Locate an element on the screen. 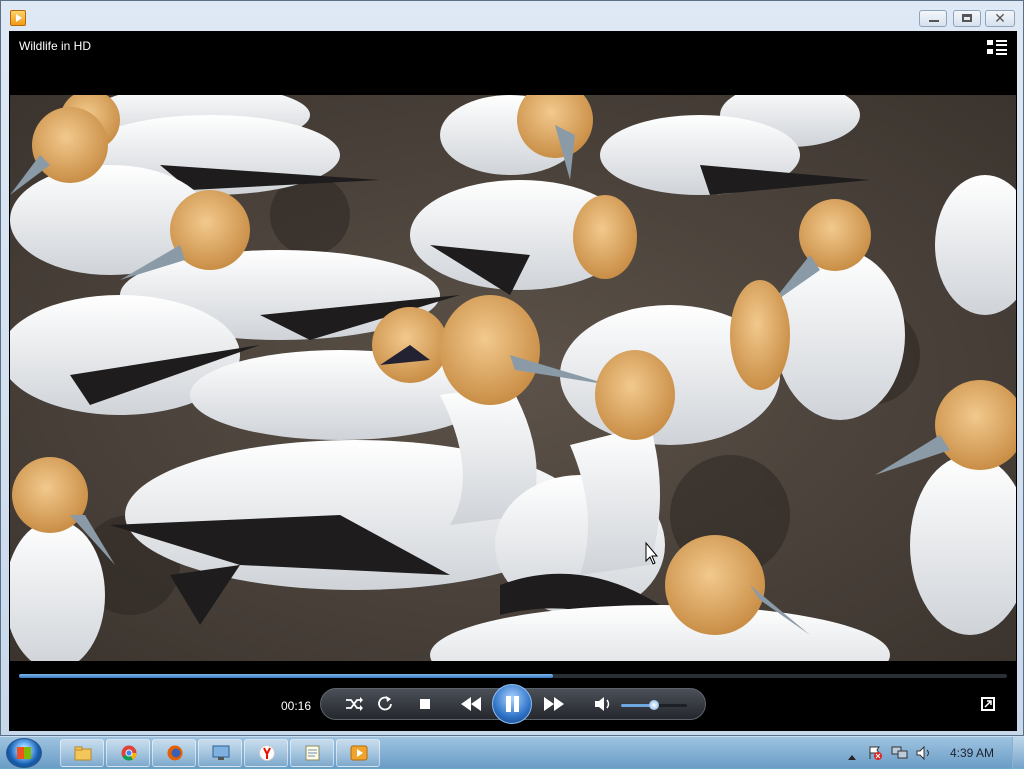  taskbar: 4:39 AM is located at coordinates (512, 752).